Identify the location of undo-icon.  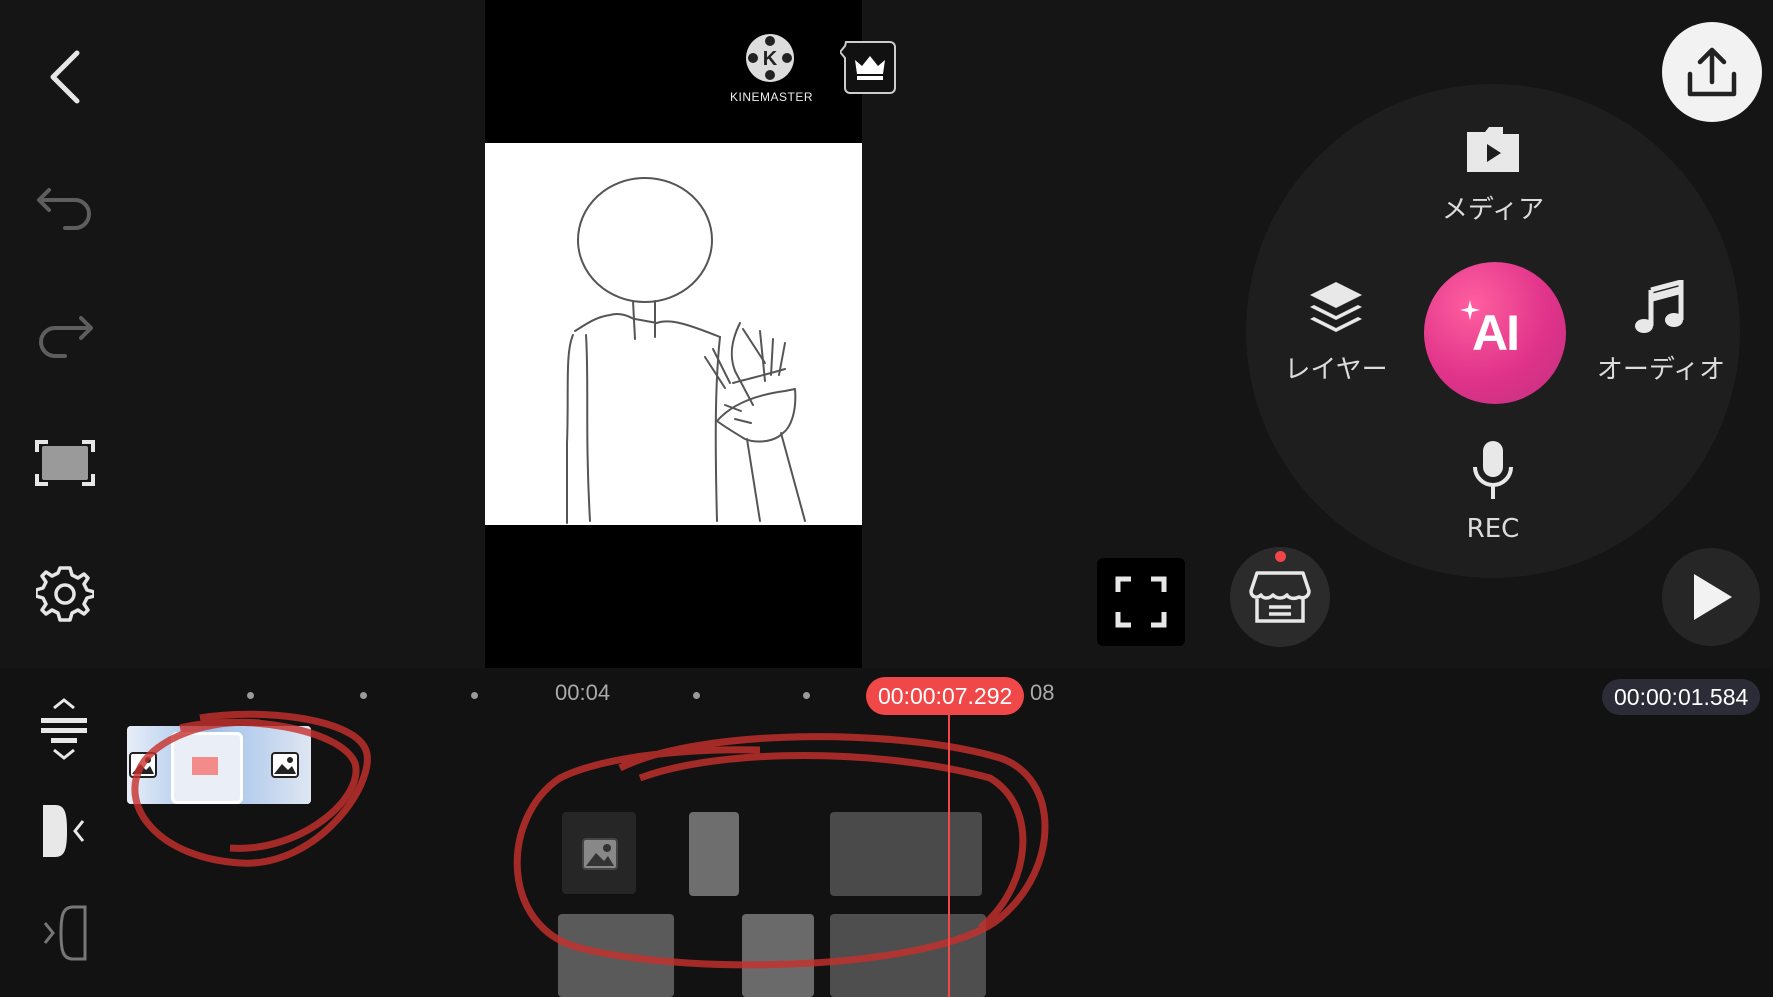
(64, 209).